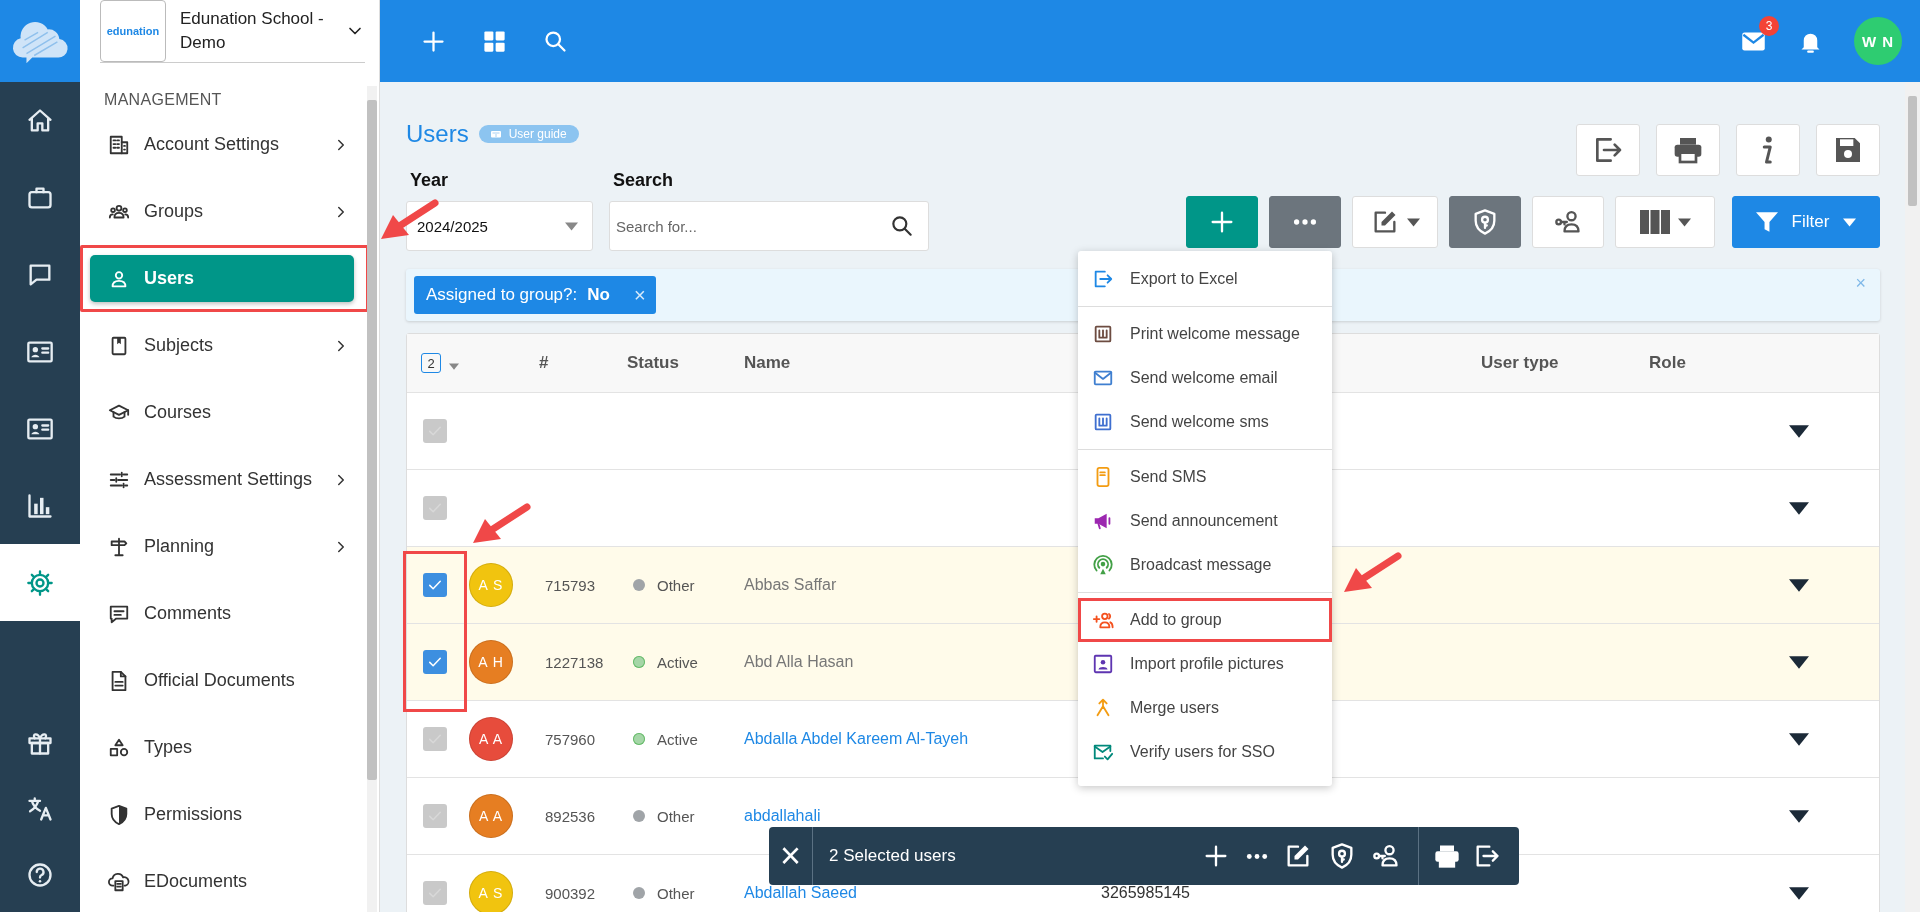 The width and height of the screenshot is (1920, 912). Describe the element at coordinates (222, 412) in the screenshot. I see `sidebar-item: Courses` at that location.